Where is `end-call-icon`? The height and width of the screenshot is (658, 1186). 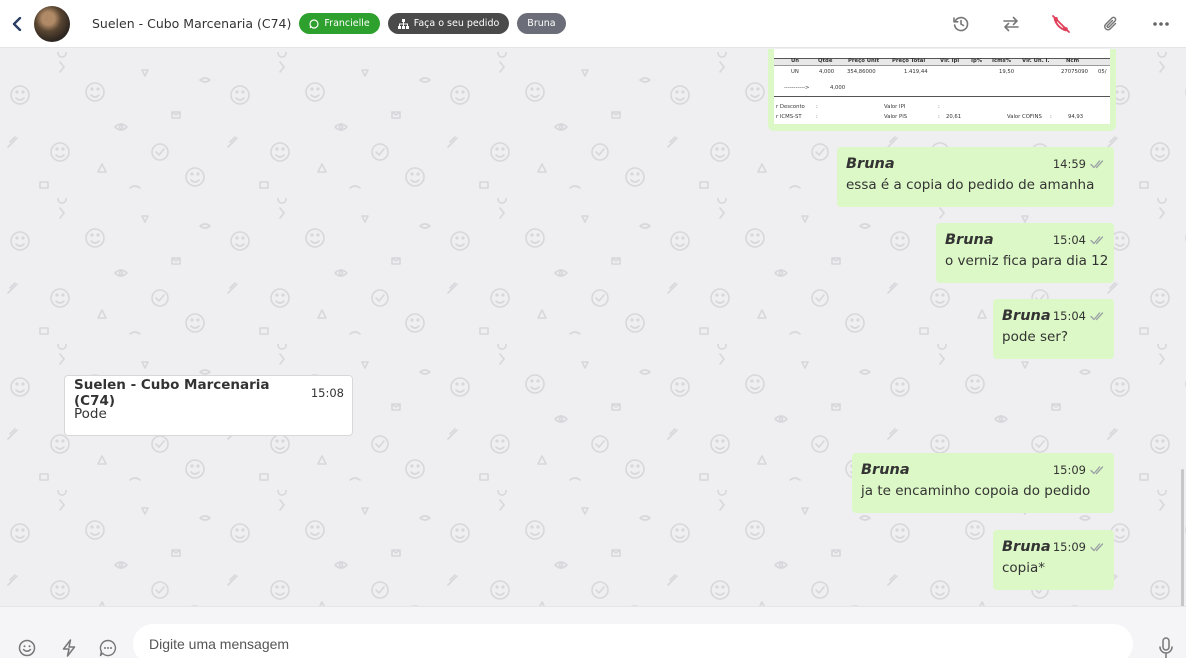 end-call-icon is located at coordinates (1061, 24).